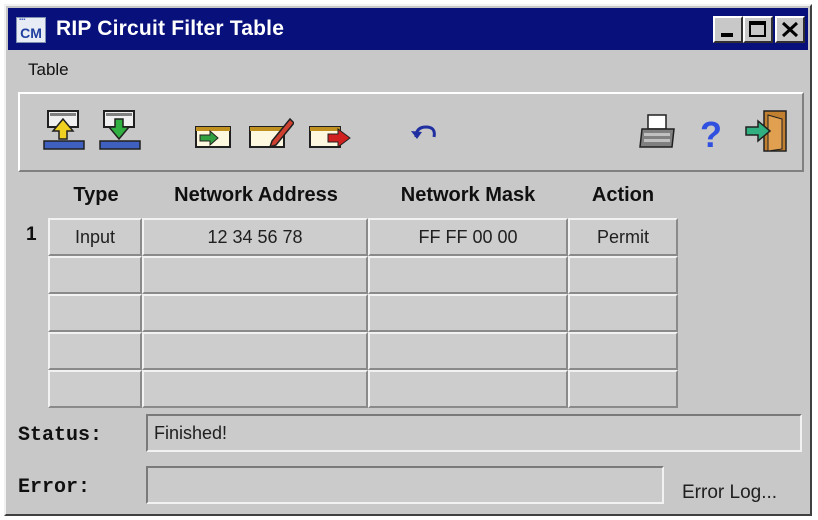 This screenshot has height=520, width=818. I want to click on table-cell-type: Input, so click(95, 237).